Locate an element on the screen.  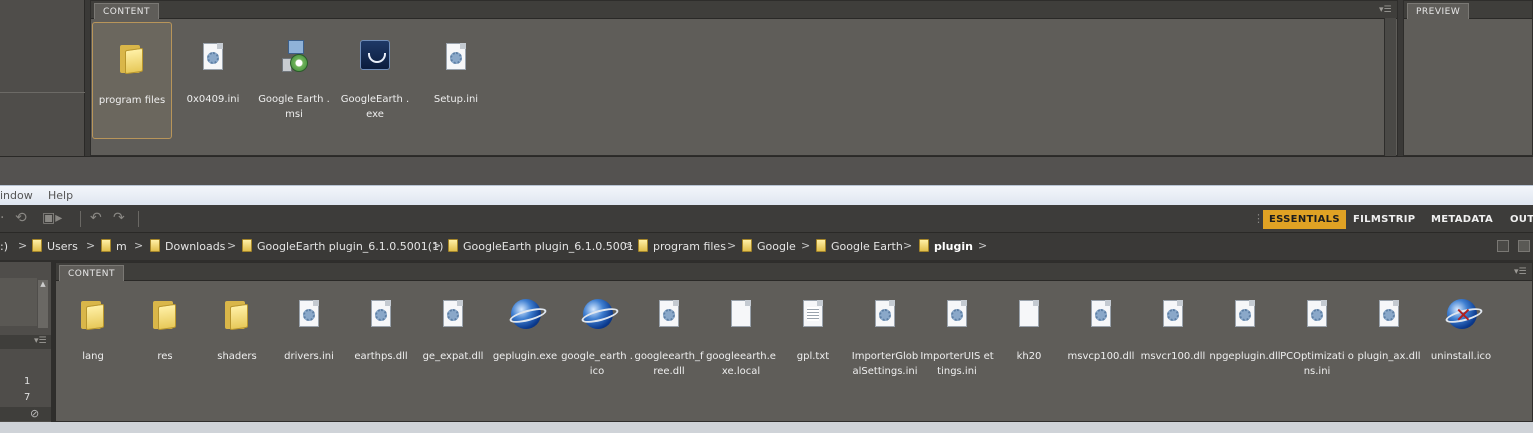
toolbar-separator is located at coordinates (80, 219).